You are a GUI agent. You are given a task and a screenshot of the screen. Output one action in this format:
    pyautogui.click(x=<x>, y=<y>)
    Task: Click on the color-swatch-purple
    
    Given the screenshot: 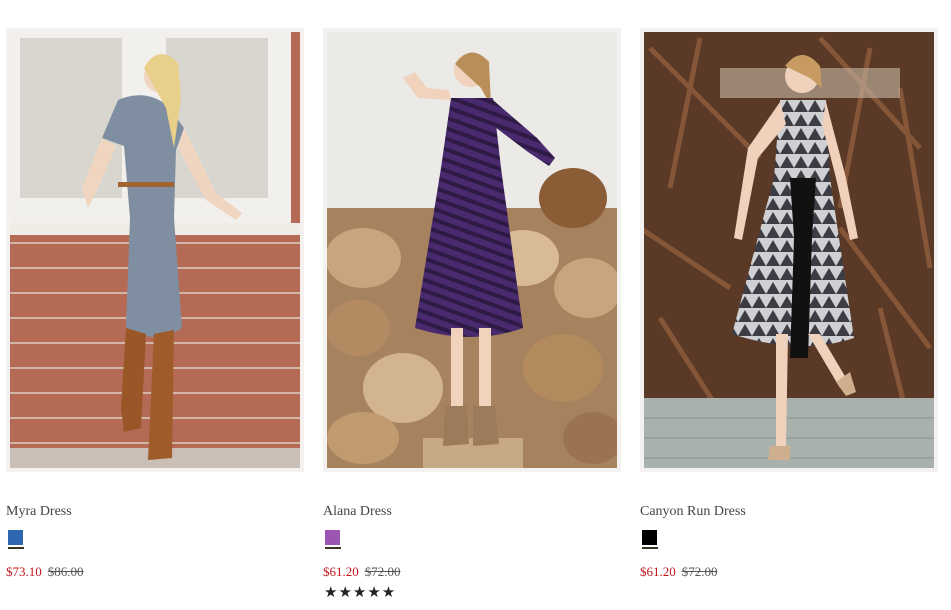 What is the action you would take?
    pyautogui.click(x=333, y=539)
    